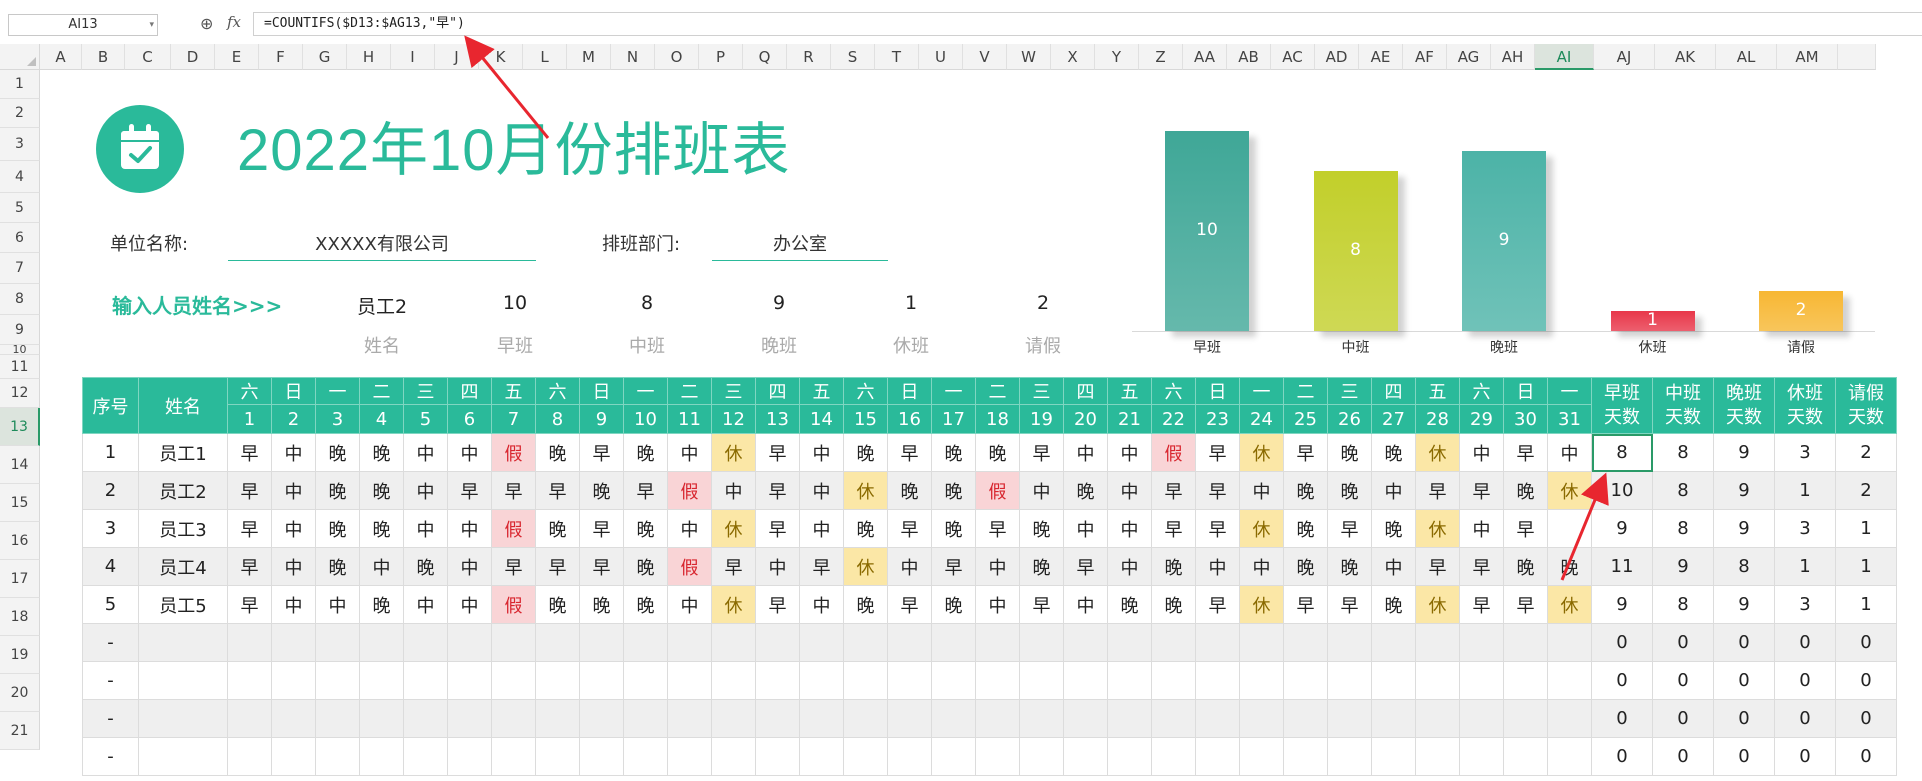  What do you see at coordinates (457, 57) in the screenshot?
I see `column-header-J: J` at bounding box center [457, 57].